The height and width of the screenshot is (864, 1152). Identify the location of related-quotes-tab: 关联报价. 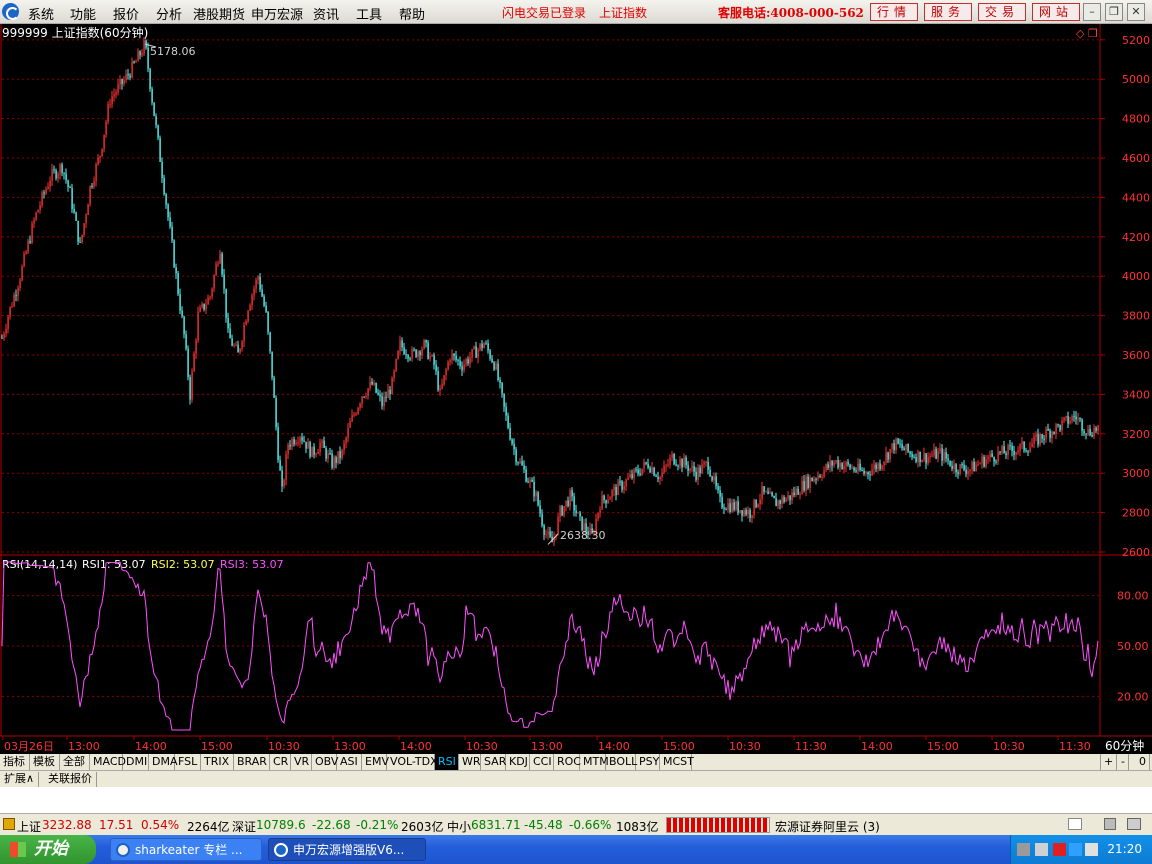
(70, 779).